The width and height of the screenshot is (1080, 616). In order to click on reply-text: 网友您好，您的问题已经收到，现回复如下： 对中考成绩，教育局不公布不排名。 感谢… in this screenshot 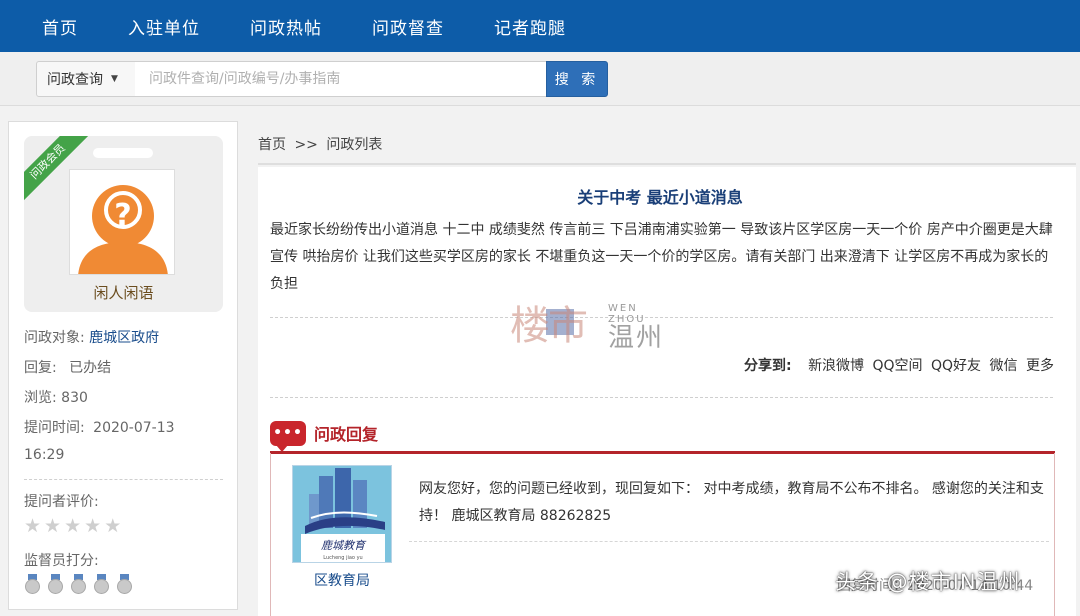, I will do `click(731, 502)`.